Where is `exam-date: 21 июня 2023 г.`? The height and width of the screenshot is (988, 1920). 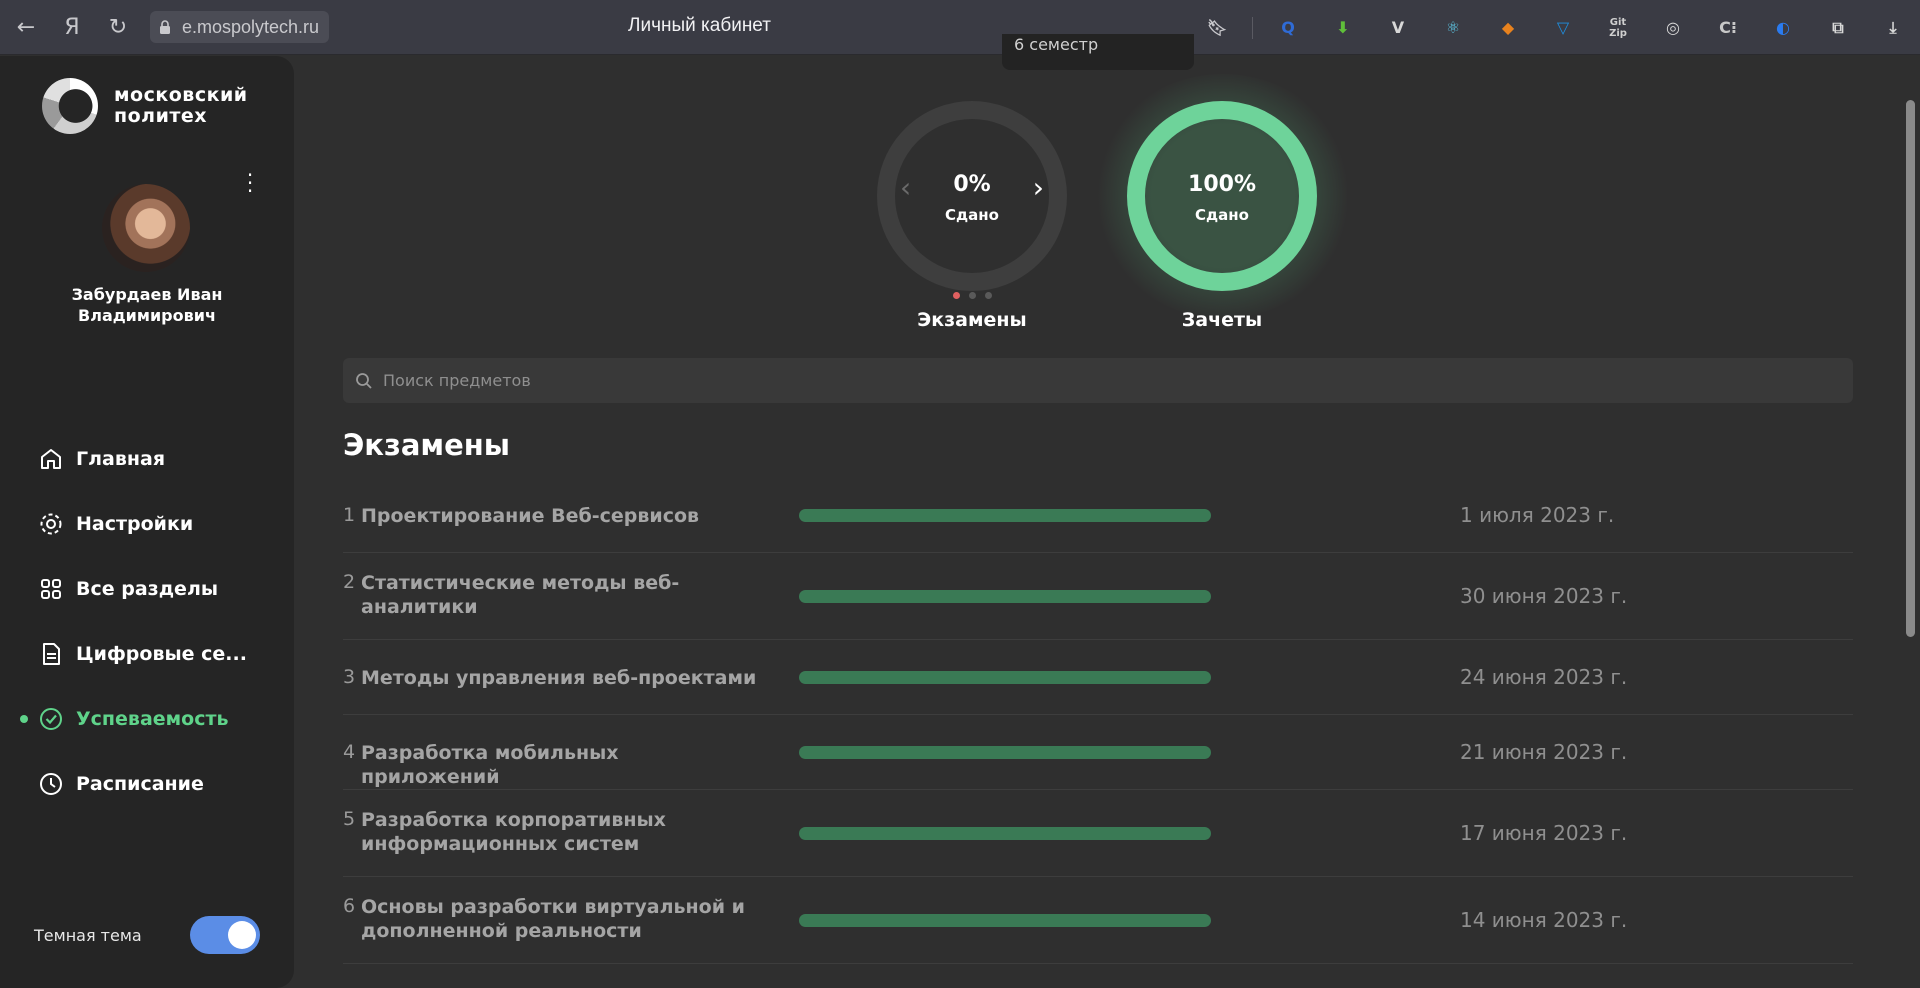 exam-date: 21 июня 2023 г. is located at coordinates (1544, 751).